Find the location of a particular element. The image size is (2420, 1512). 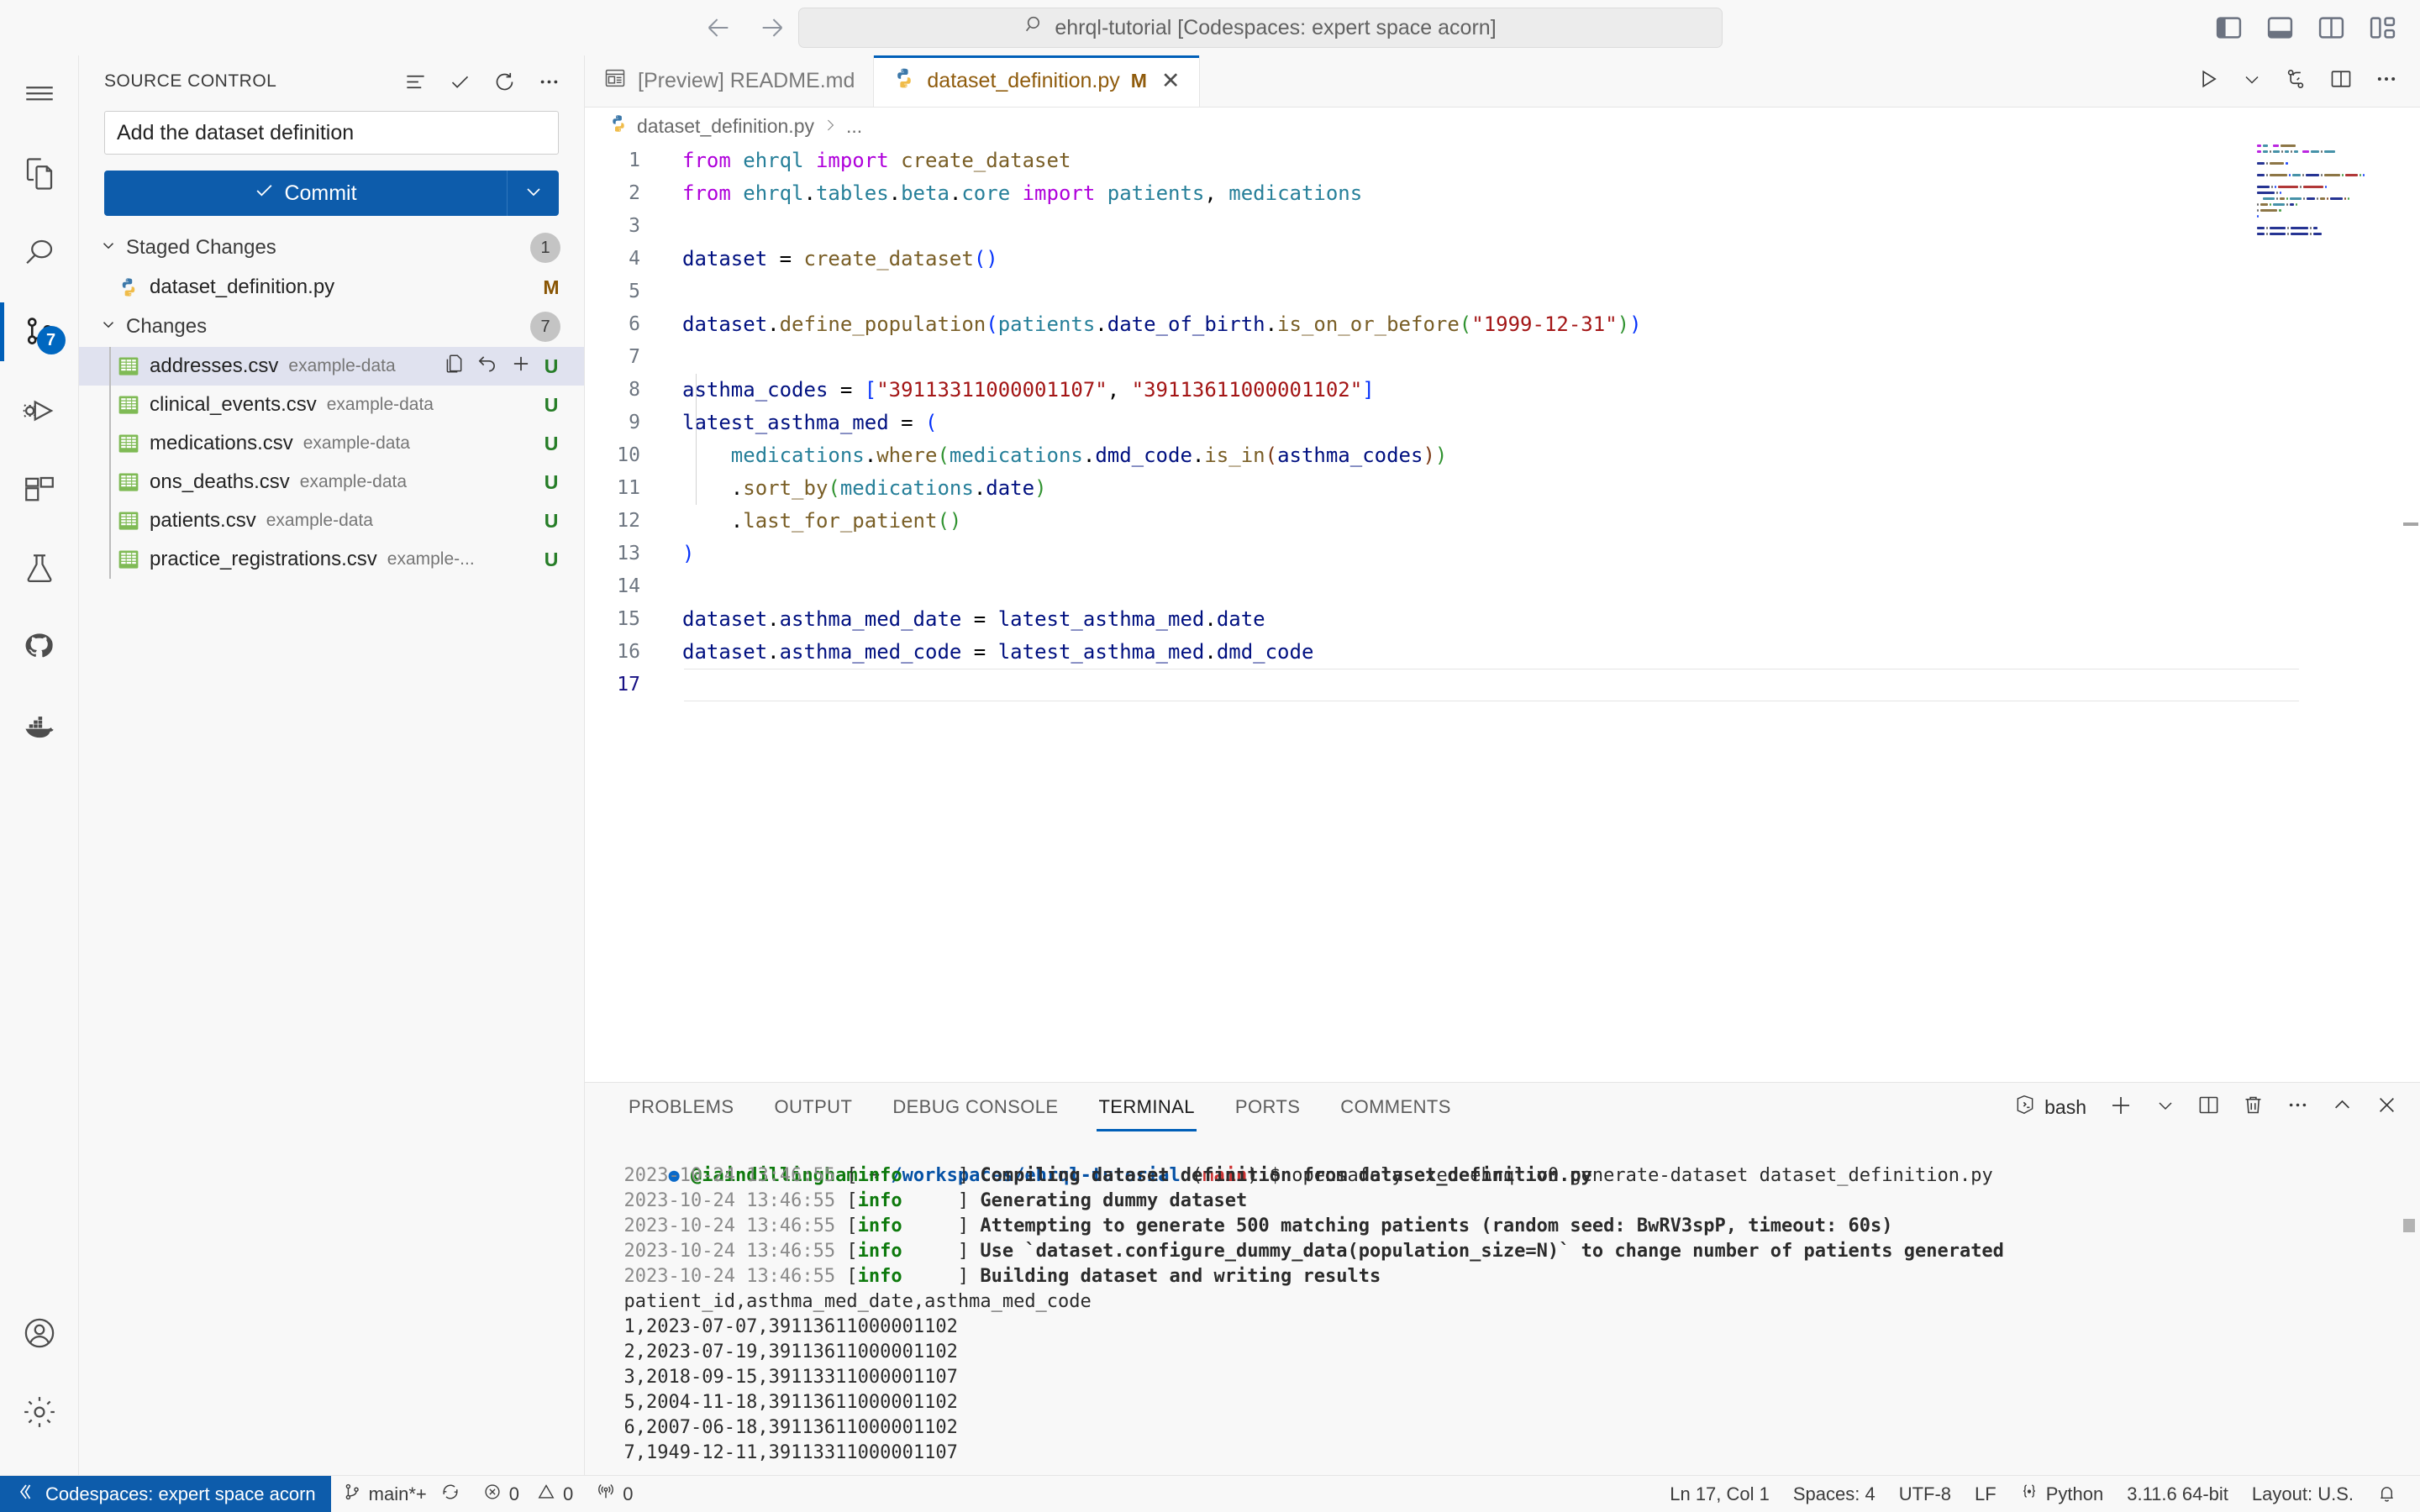

terminal-scrollbar-marker is located at coordinates (2409, 1225).